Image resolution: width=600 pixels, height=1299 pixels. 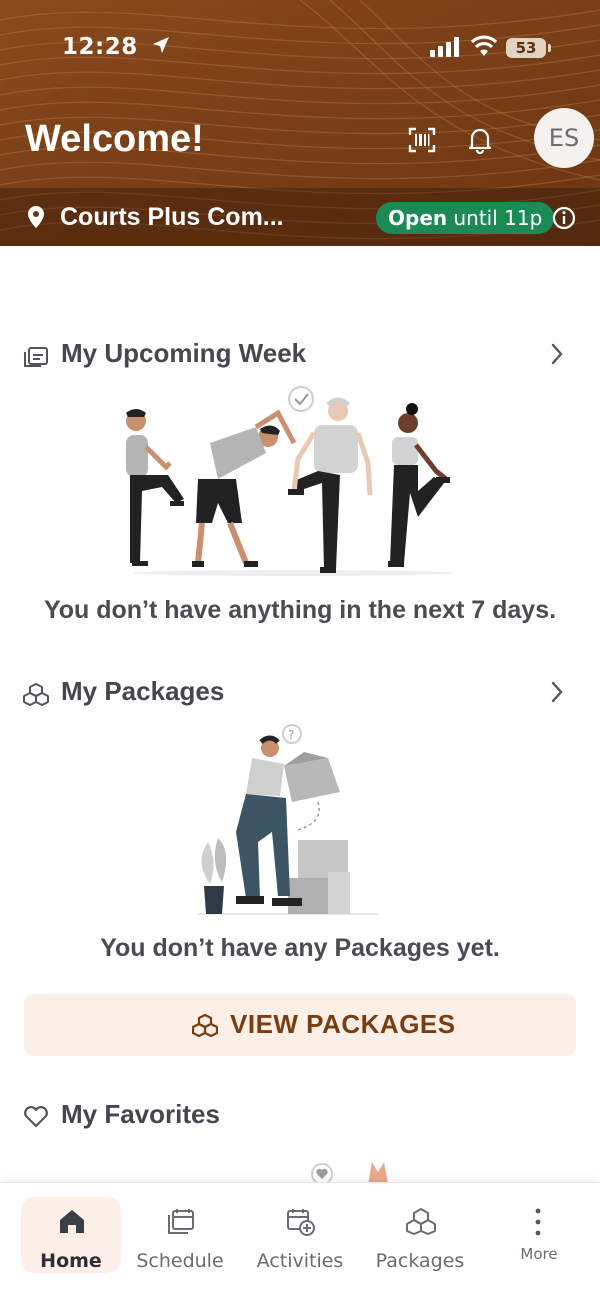 I want to click on section-title: My Upcoming Week, so click(x=184, y=353).